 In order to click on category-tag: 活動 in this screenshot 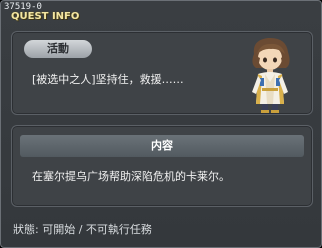, I will do `click(58, 49)`.